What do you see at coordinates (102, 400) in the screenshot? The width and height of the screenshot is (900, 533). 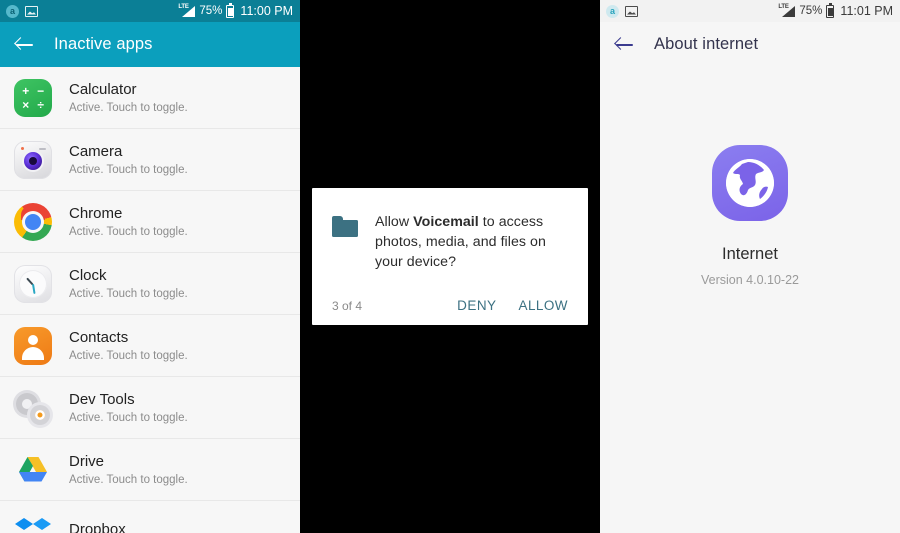 I see `app-name: Dev Tools` at bounding box center [102, 400].